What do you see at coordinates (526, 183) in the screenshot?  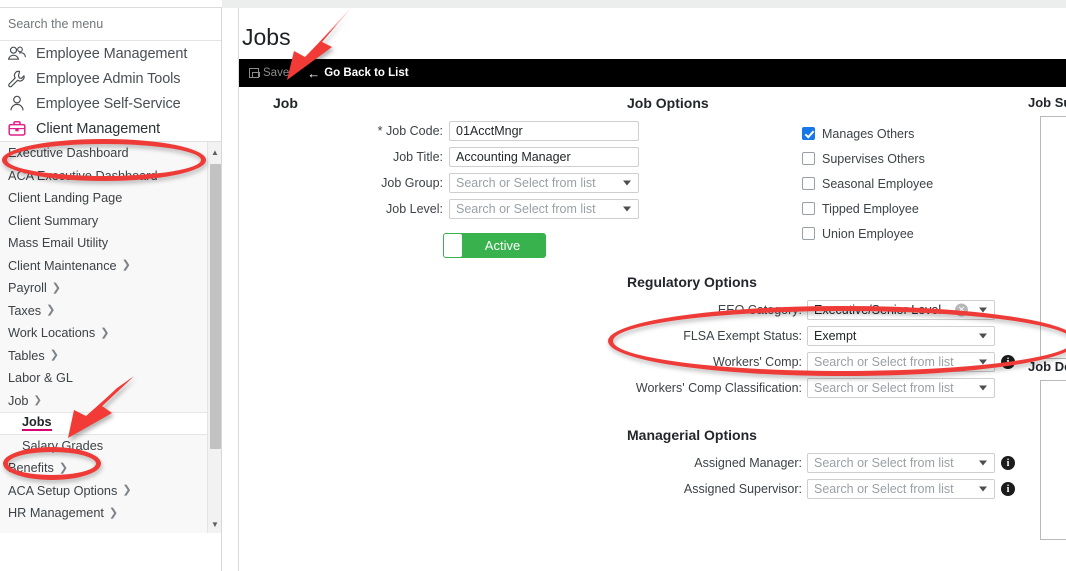 I see `job-group-placeholder: Search or Select from list` at bounding box center [526, 183].